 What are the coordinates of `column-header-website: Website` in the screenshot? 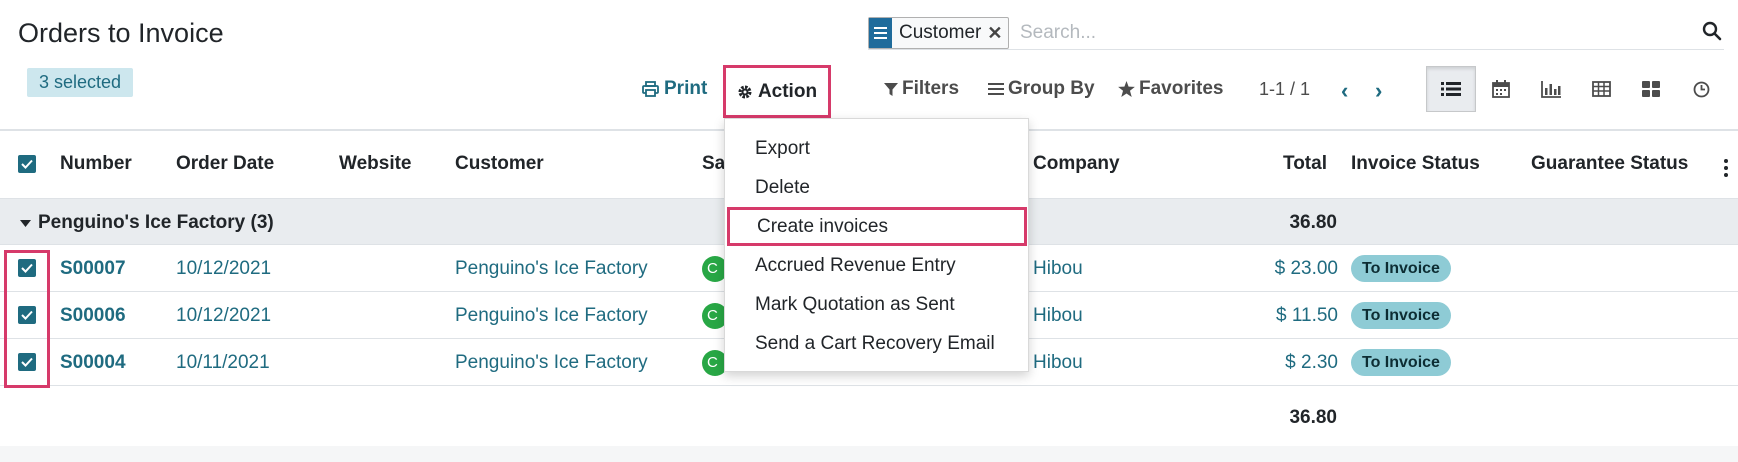 It's located at (375, 164).